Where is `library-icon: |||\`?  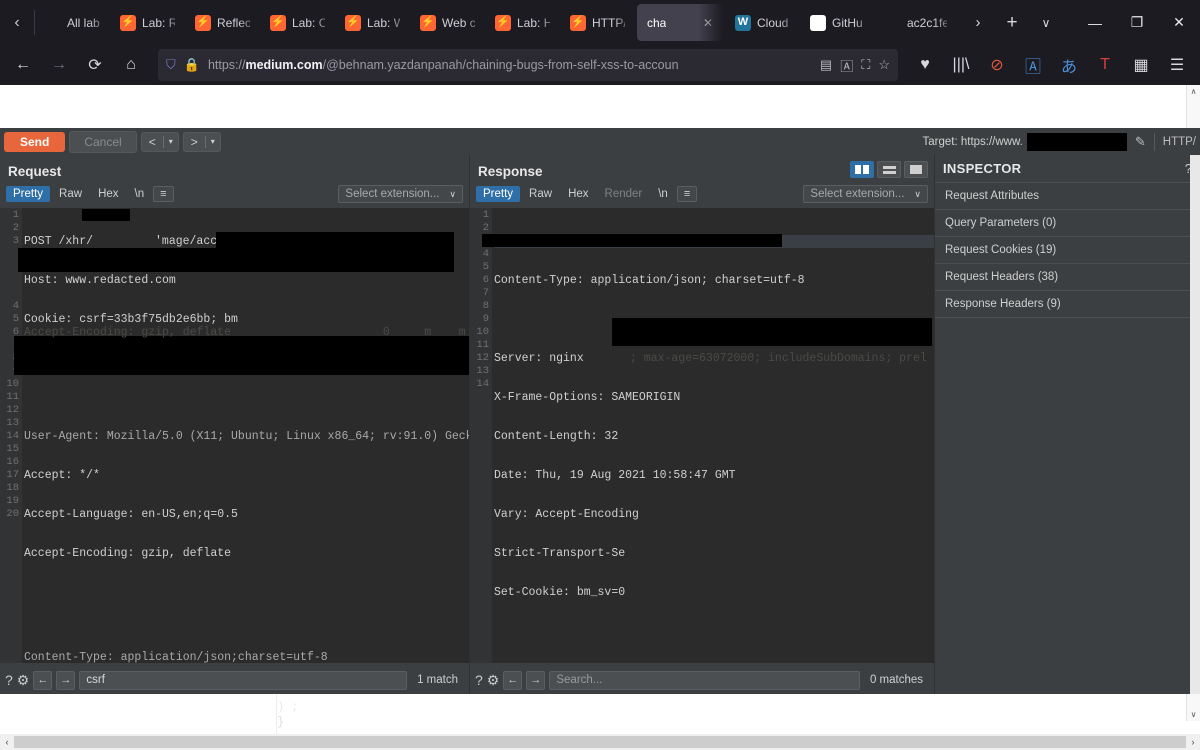 library-icon: |||\ is located at coordinates (961, 65).